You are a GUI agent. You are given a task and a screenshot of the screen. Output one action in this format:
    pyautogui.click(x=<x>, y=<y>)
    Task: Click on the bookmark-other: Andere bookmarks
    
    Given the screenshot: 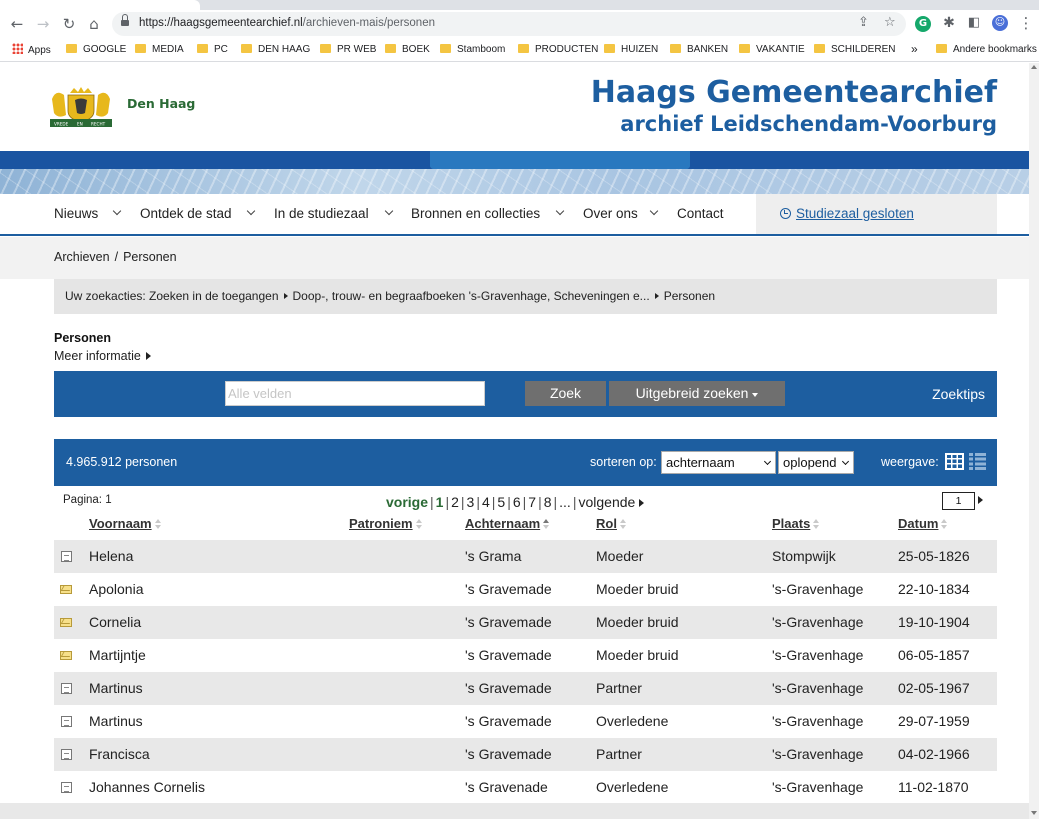 What is the action you would take?
    pyautogui.click(x=986, y=50)
    